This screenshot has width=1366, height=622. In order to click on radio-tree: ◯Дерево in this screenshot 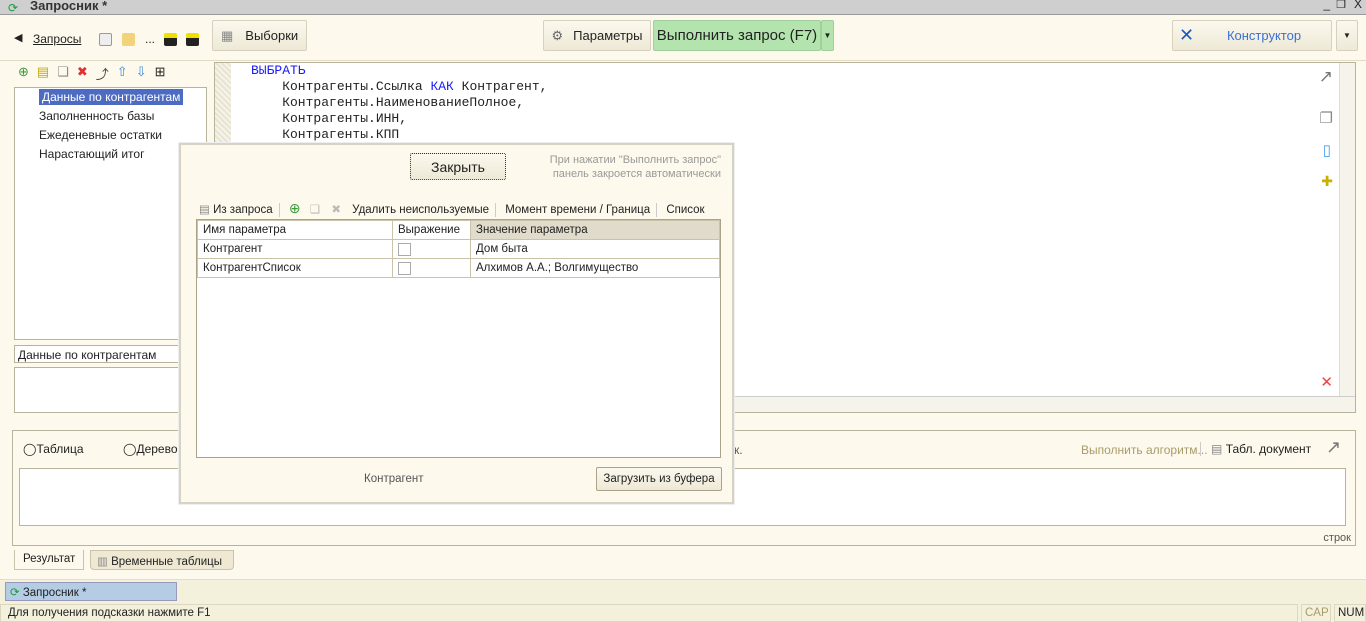, I will do `click(150, 449)`.